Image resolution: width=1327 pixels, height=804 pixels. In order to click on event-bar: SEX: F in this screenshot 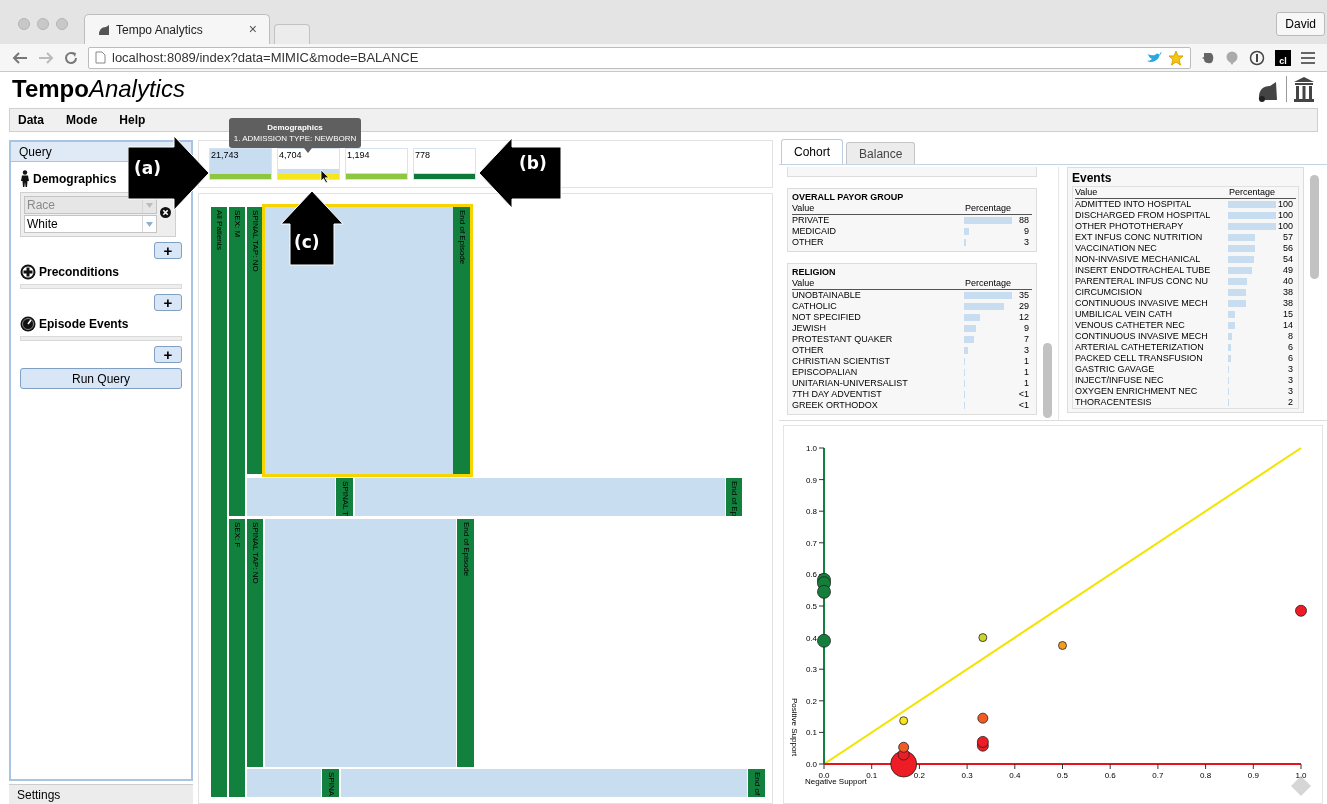, I will do `click(237, 658)`.